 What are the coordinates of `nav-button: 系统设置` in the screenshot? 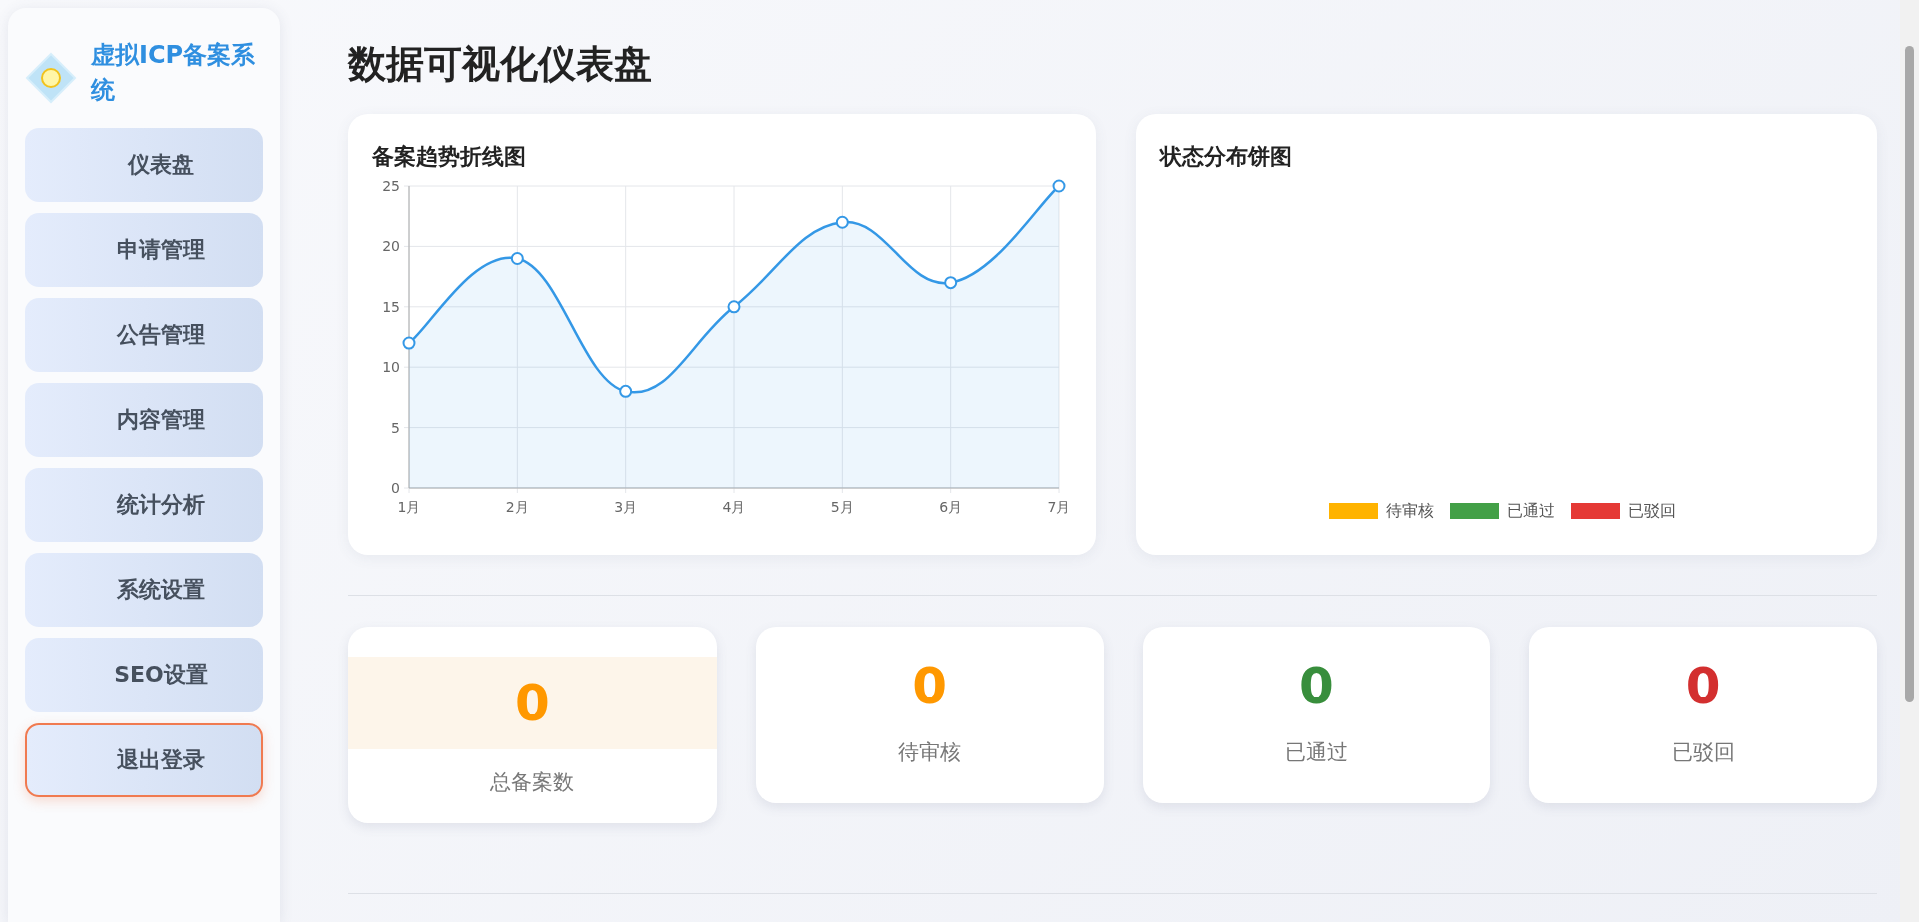 It's located at (144, 589).